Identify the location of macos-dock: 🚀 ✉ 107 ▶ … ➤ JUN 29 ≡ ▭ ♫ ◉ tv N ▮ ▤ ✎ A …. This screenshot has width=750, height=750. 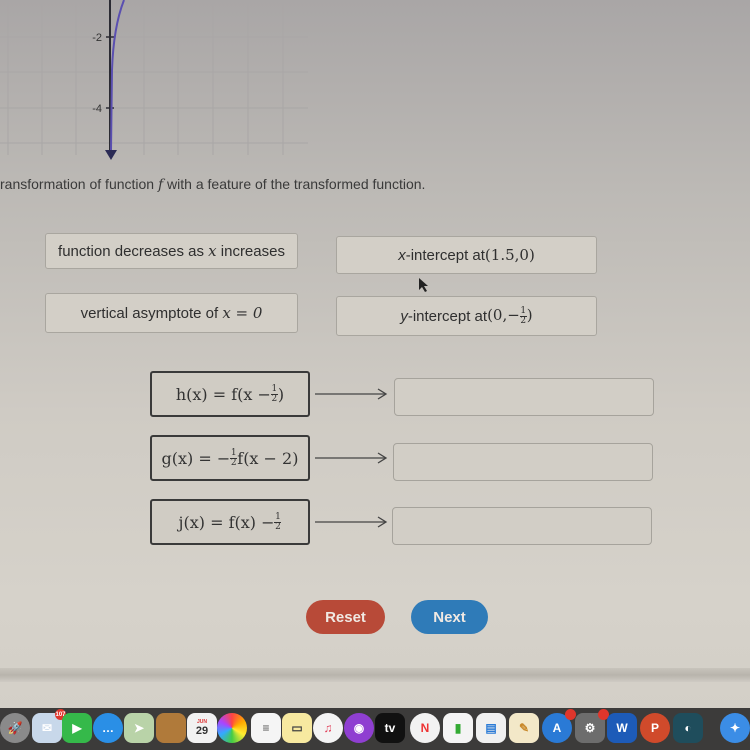
(375, 729).